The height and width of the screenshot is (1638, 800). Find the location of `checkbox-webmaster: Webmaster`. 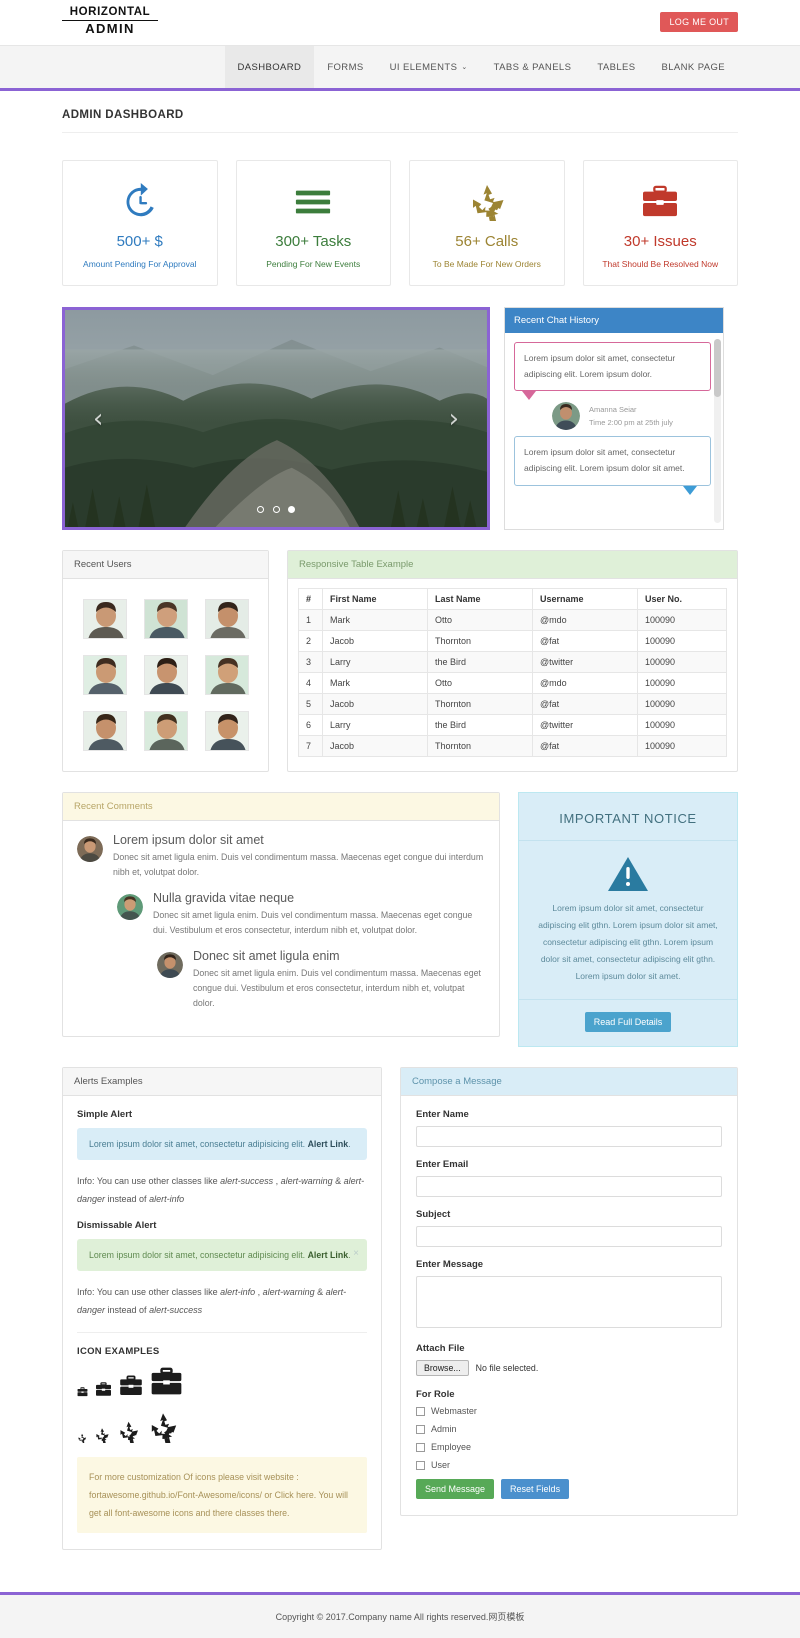

checkbox-webmaster: Webmaster is located at coordinates (569, 1411).